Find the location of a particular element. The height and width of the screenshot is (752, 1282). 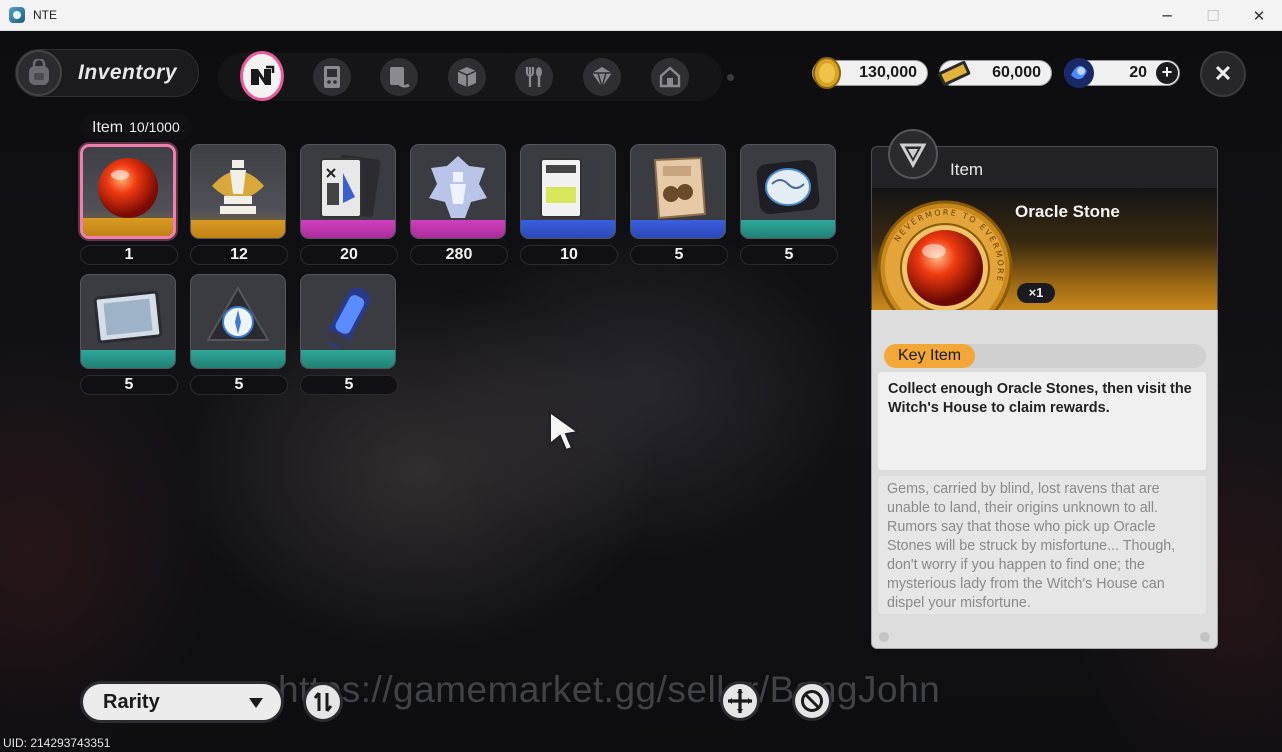

app-icon is located at coordinates (17, 15).